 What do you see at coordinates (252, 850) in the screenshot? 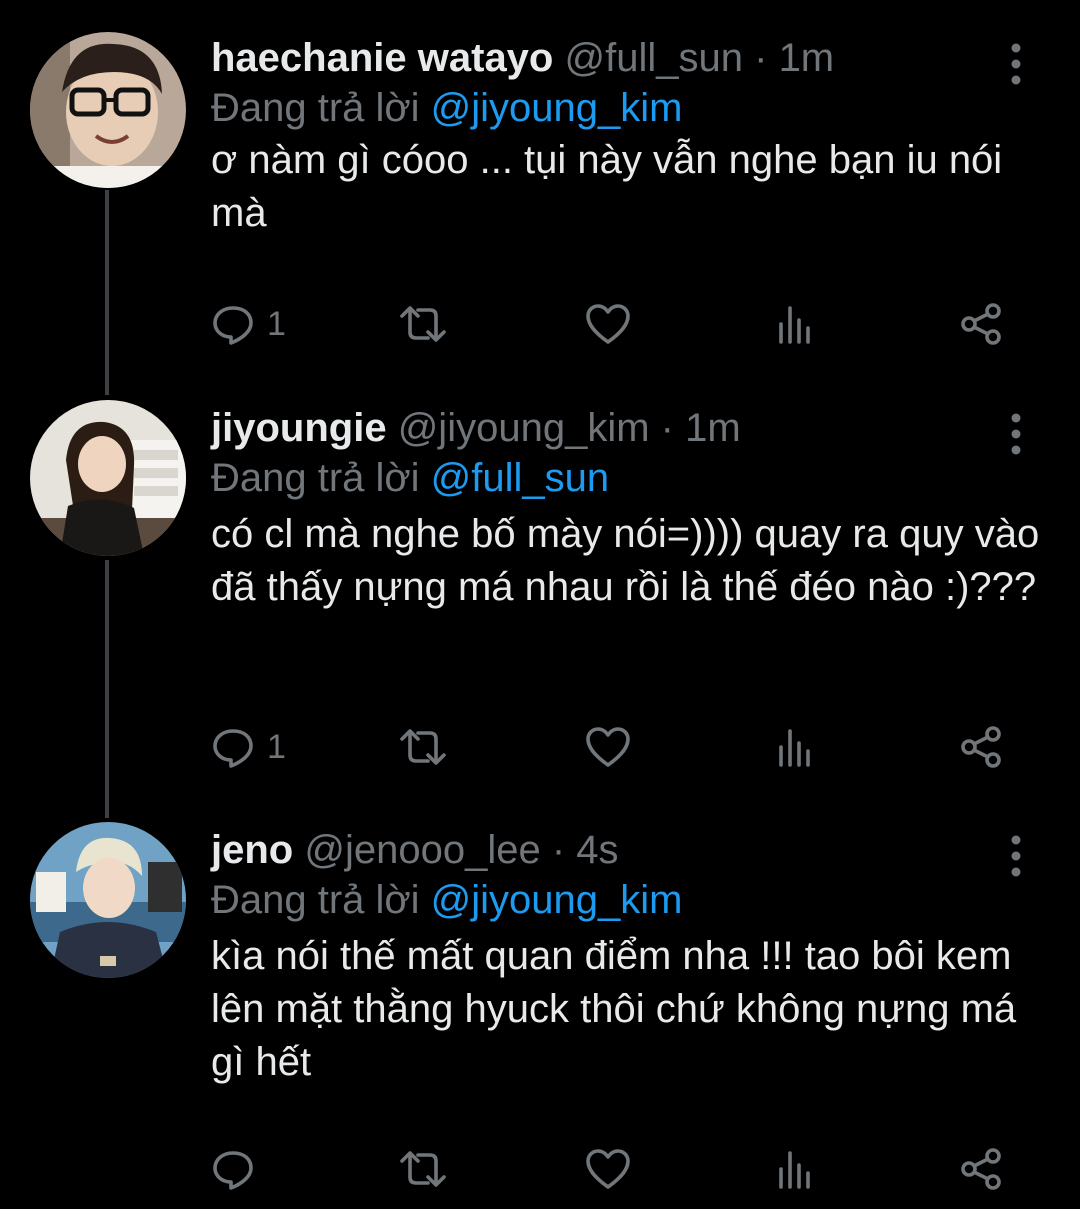
I see `display-name: jeno` at bounding box center [252, 850].